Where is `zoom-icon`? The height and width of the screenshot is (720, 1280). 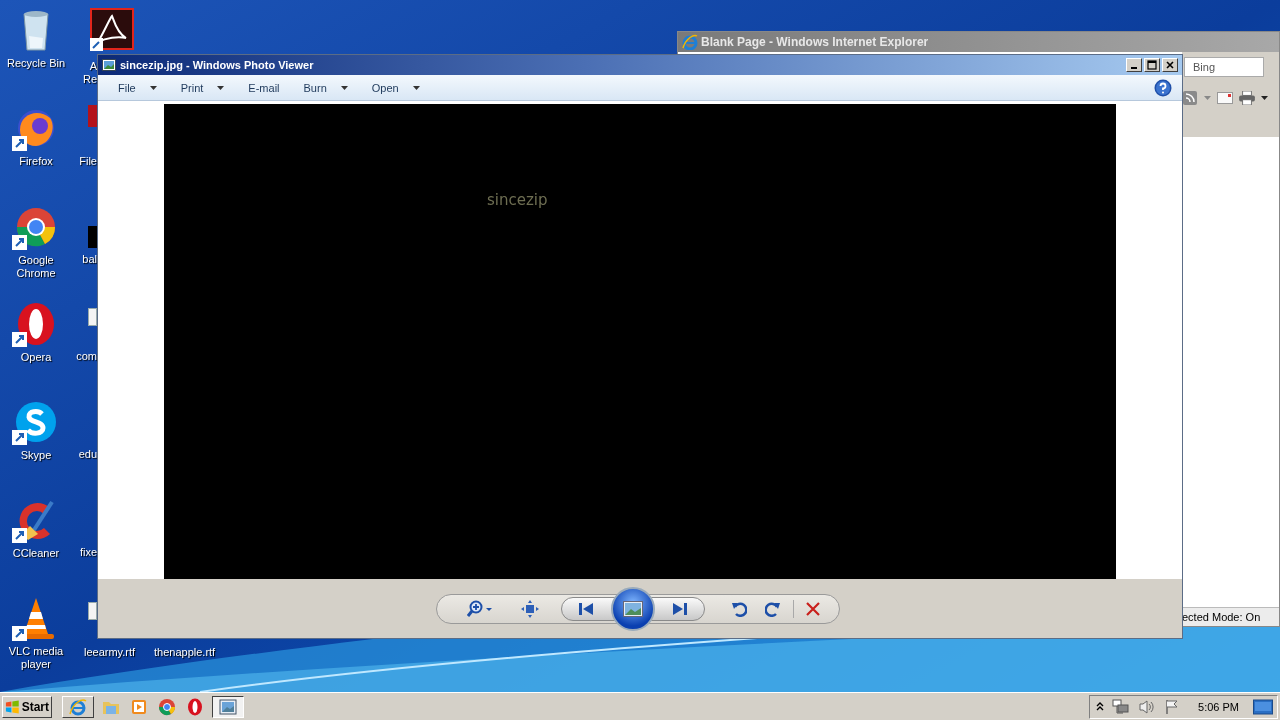
zoom-icon is located at coordinates (480, 608).